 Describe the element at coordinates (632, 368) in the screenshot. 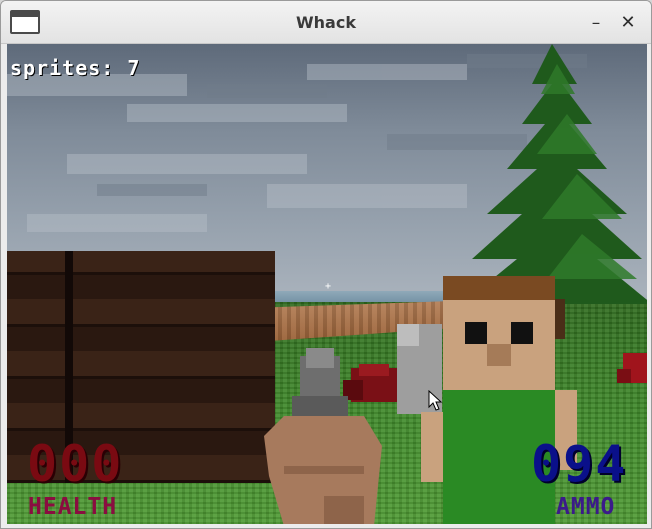

I see `red-object-sprite-far` at that location.